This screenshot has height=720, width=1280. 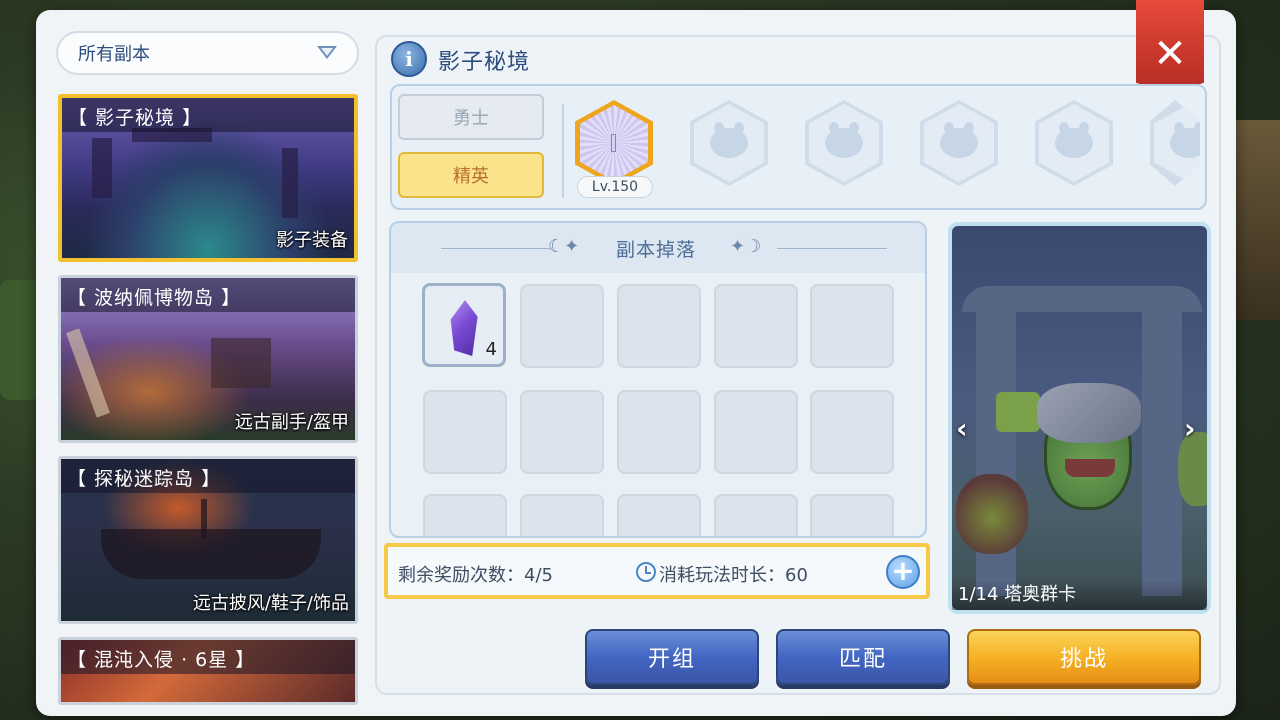 What do you see at coordinates (208, 540) in the screenshot?
I see `dungeon-card-mystery-island: 【 探秘迷踪岛 】 远古披风/鞋子/饰品` at bounding box center [208, 540].